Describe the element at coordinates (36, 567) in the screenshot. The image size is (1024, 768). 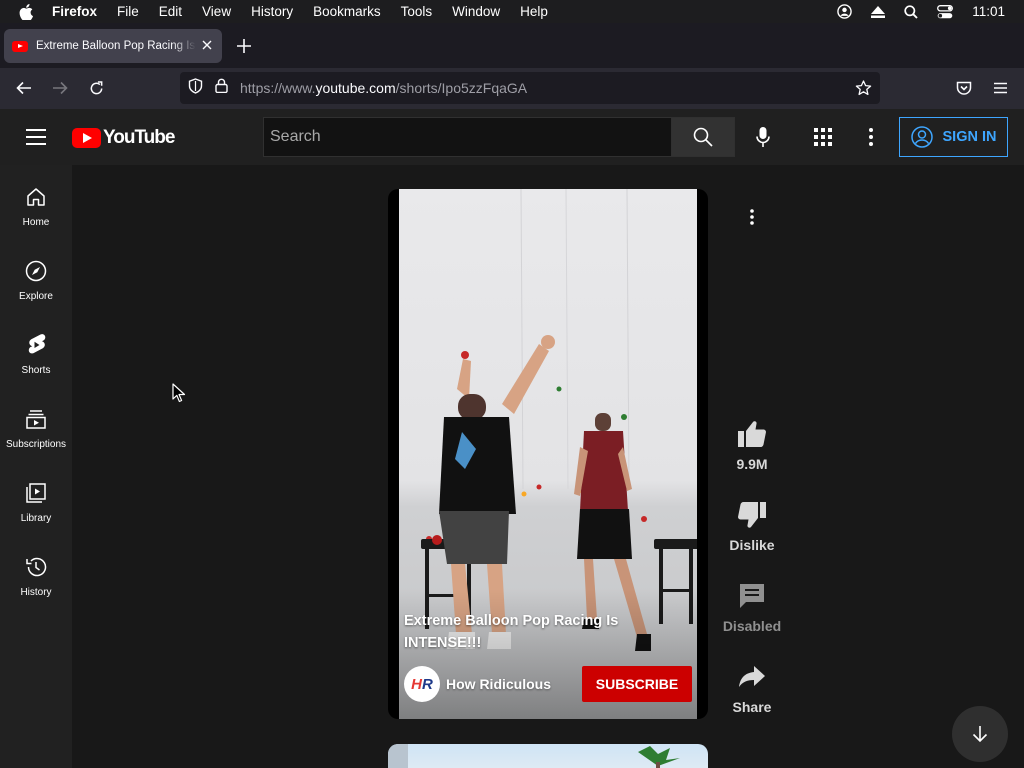
I see `history-icon` at that location.